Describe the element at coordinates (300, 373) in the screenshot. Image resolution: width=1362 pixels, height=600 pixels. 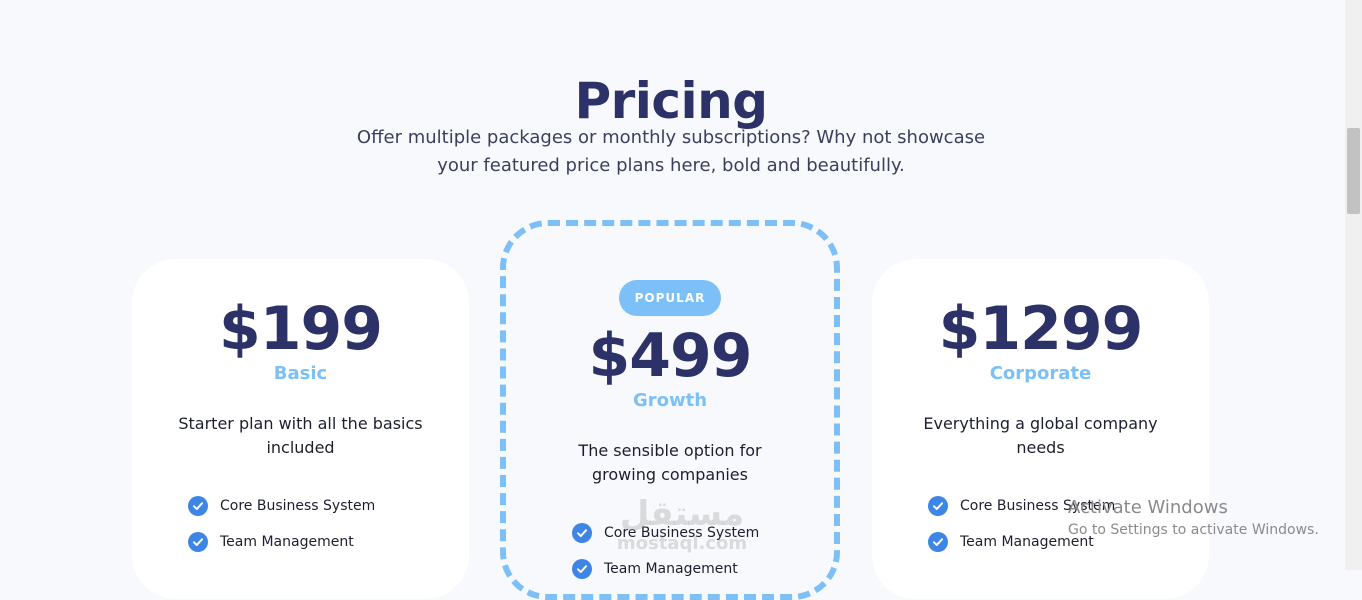
I see `plan-name: Basic` at that location.